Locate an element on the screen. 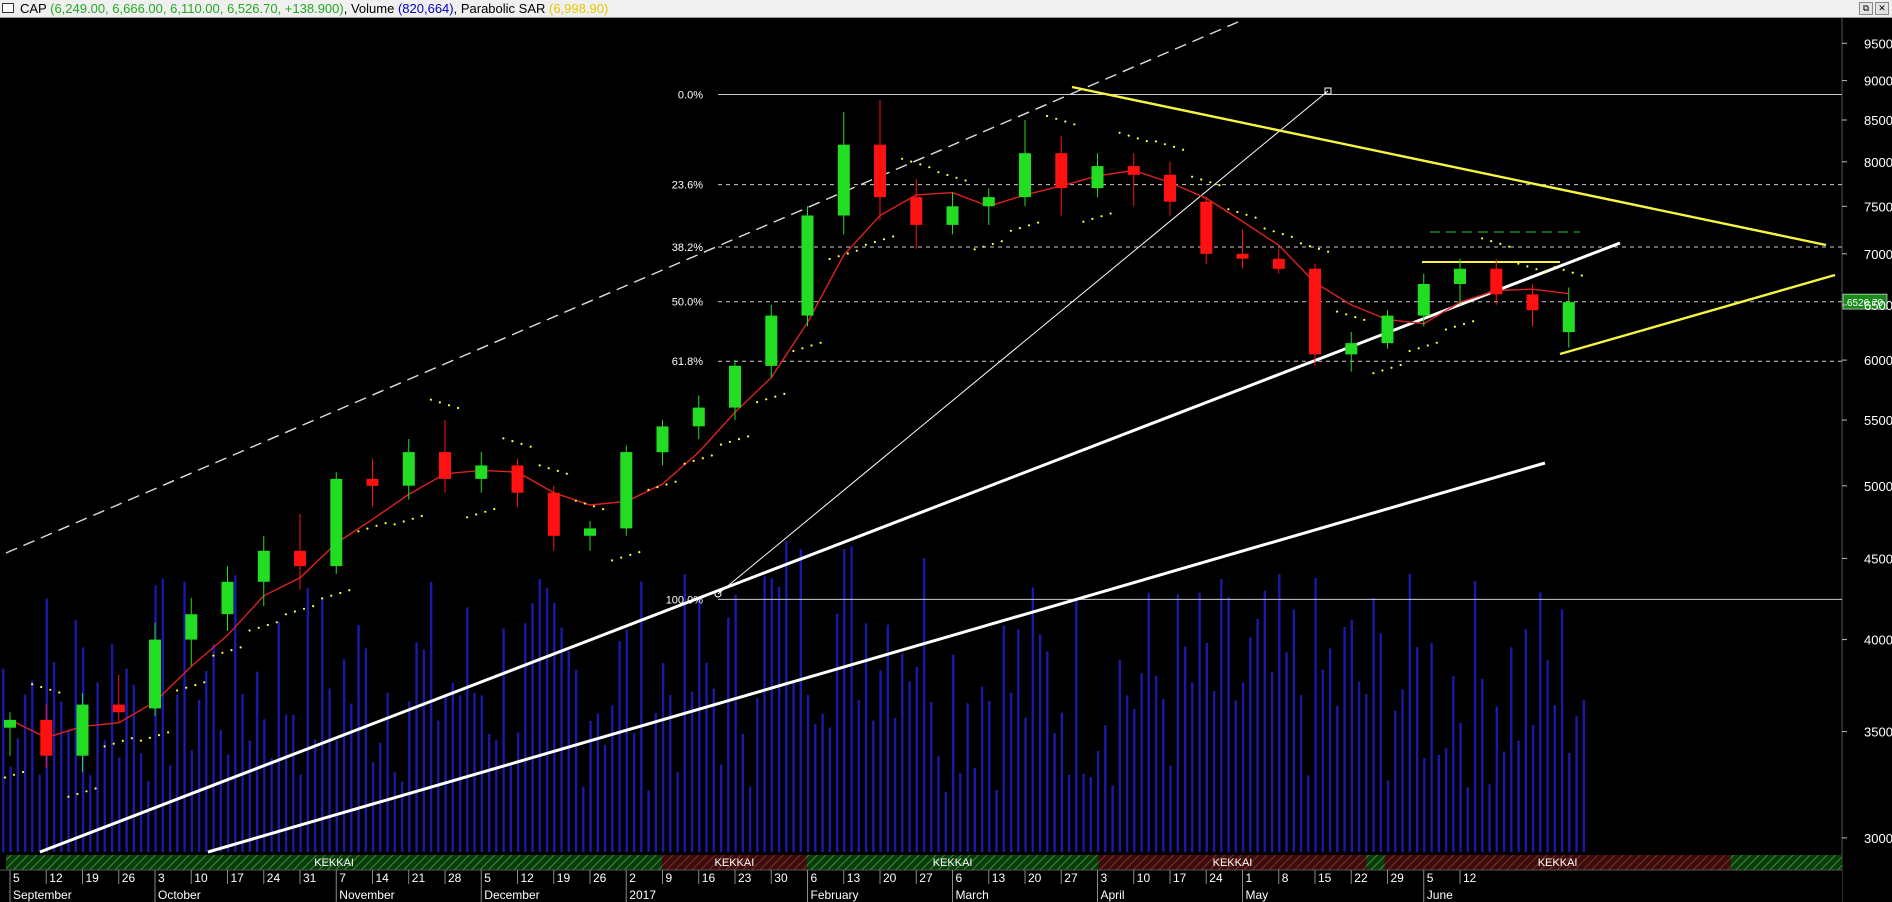 The width and height of the screenshot is (1892, 902). price-tick-label: 9000 is located at coordinates (1878, 81).